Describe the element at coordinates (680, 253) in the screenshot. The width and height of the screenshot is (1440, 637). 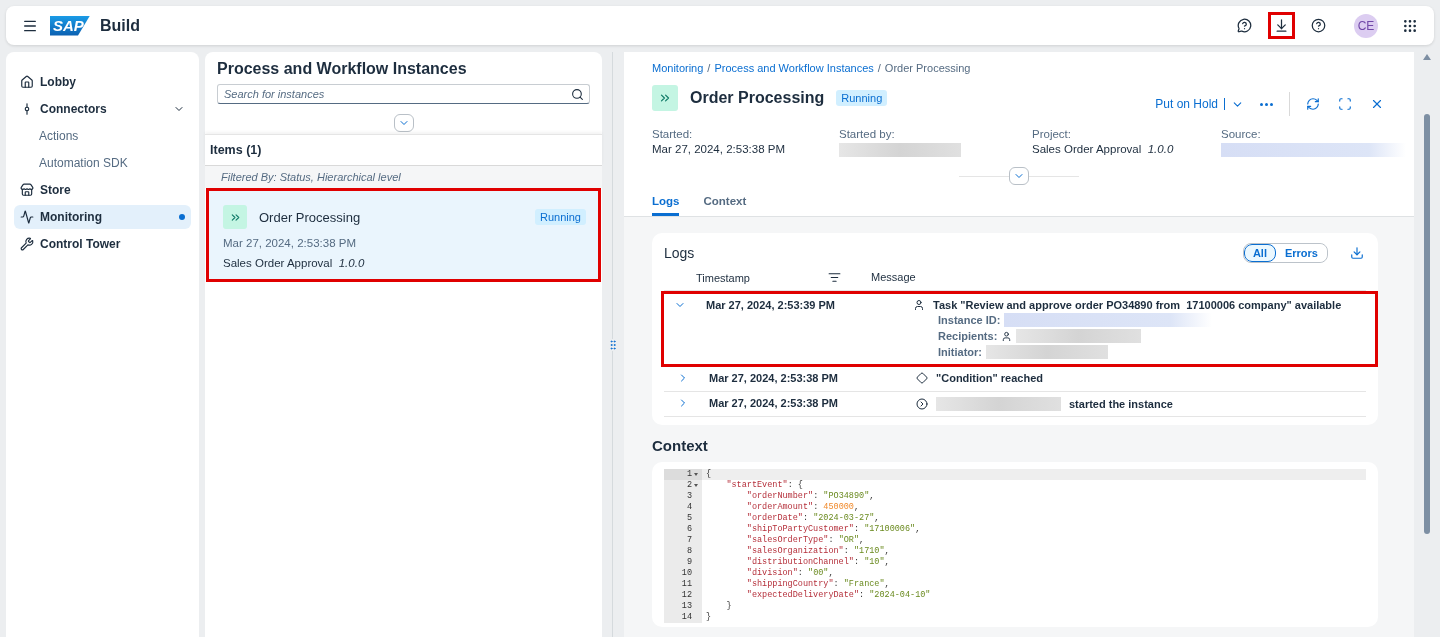
I see `card-title: Logs` at that location.